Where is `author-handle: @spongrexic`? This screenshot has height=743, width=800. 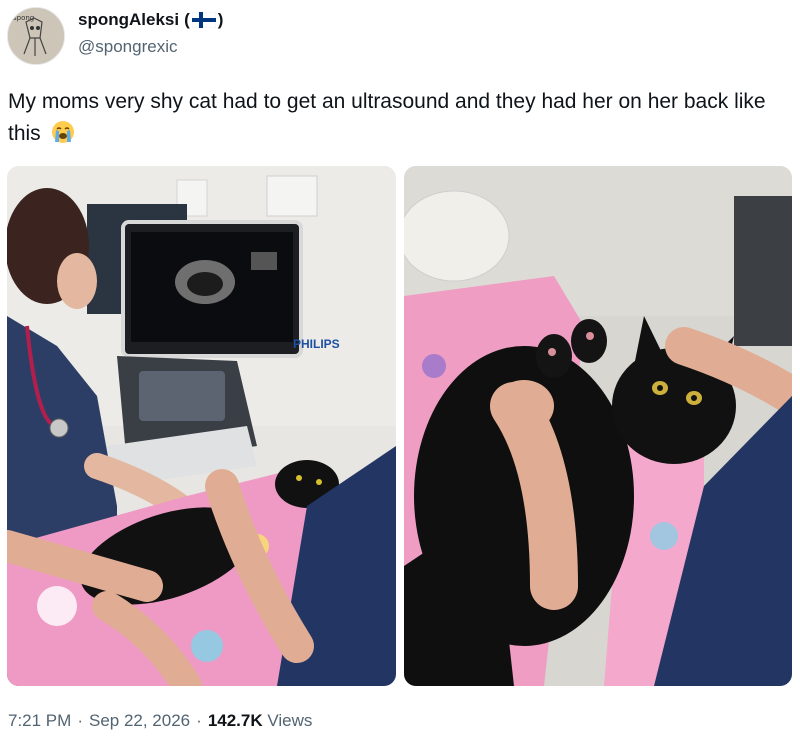
author-handle: @spongrexic is located at coordinates (127, 47).